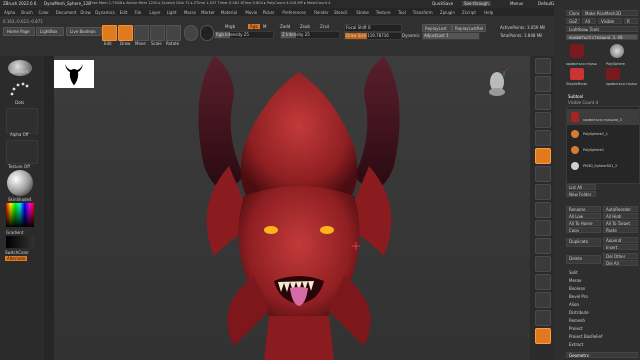 This screenshot has height=360, width=640. Describe the element at coordinates (229, 12) in the screenshot. I see `menu-material: Material` at that location.